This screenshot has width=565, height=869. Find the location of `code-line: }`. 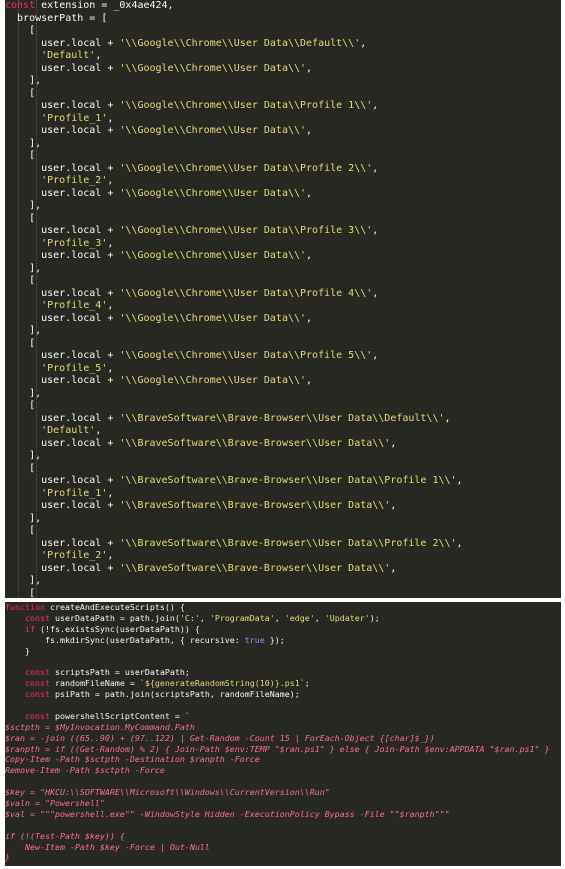

code-line: } is located at coordinates (283, 651).